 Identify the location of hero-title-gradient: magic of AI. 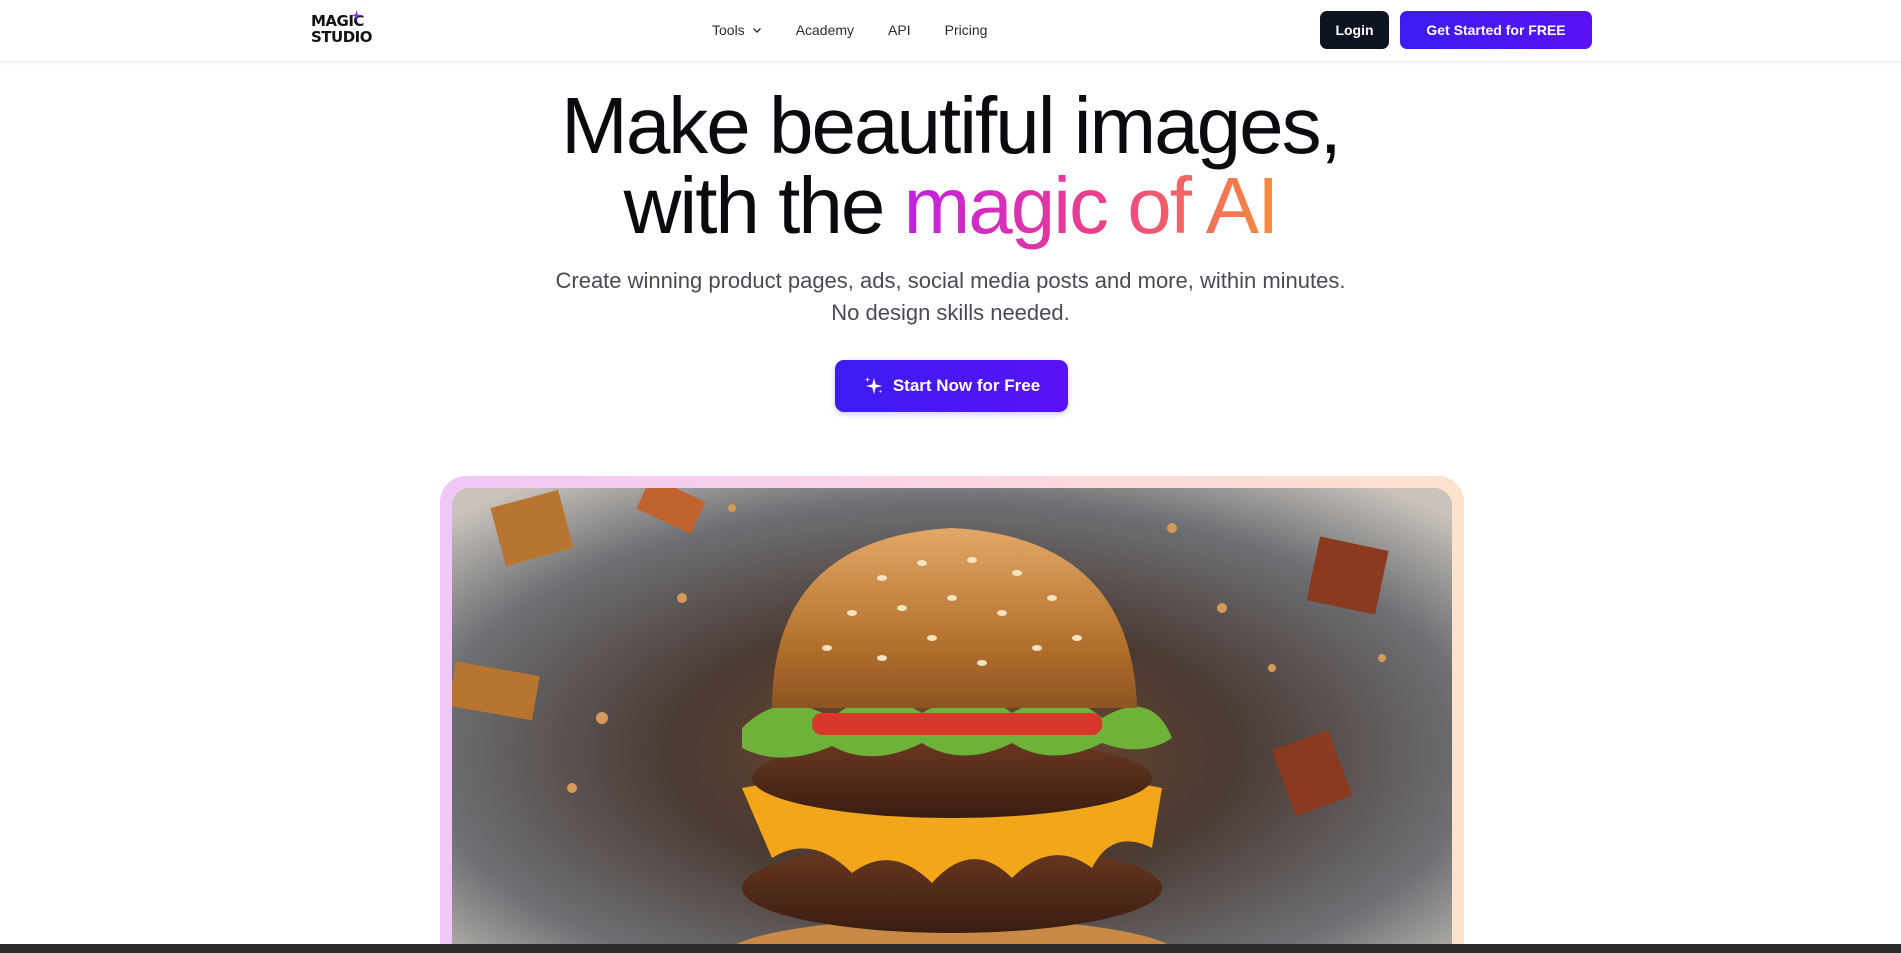
(1091, 205).